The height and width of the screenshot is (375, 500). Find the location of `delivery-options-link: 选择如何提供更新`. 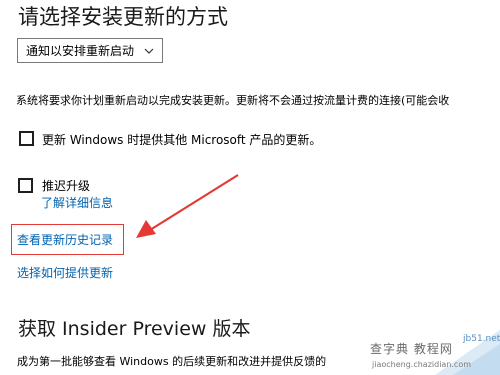

delivery-options-link: 选择如何提供更新 is located at coordinates (65, 272).